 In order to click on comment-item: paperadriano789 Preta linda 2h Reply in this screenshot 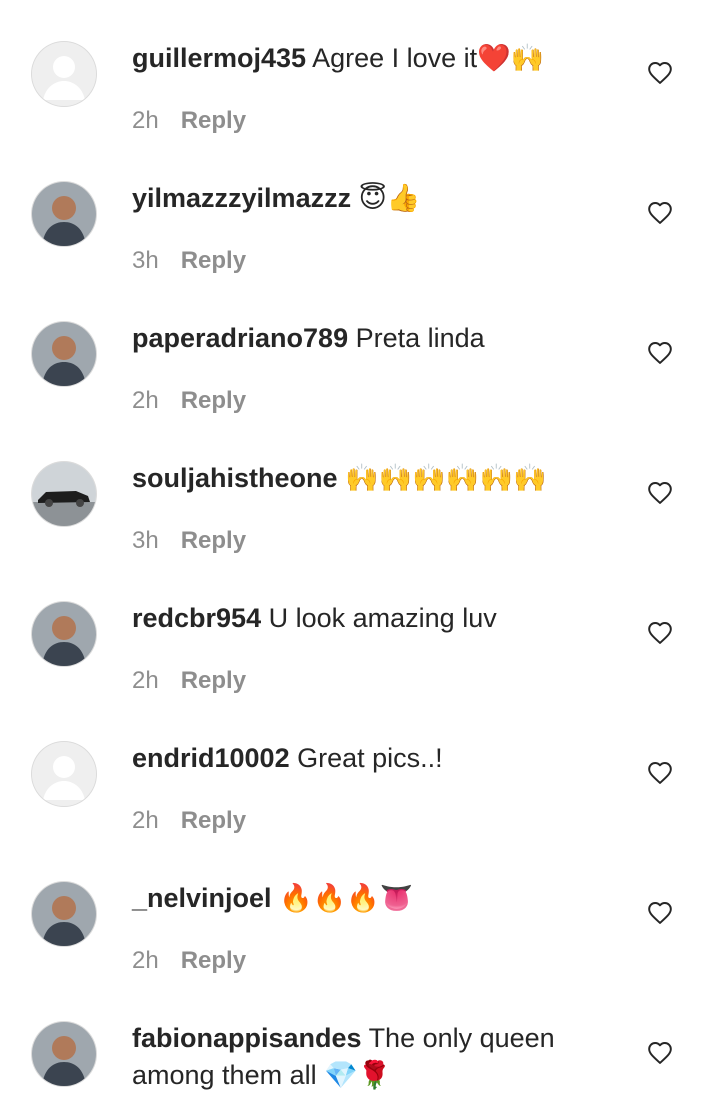, I will do `click(360, 350)`.